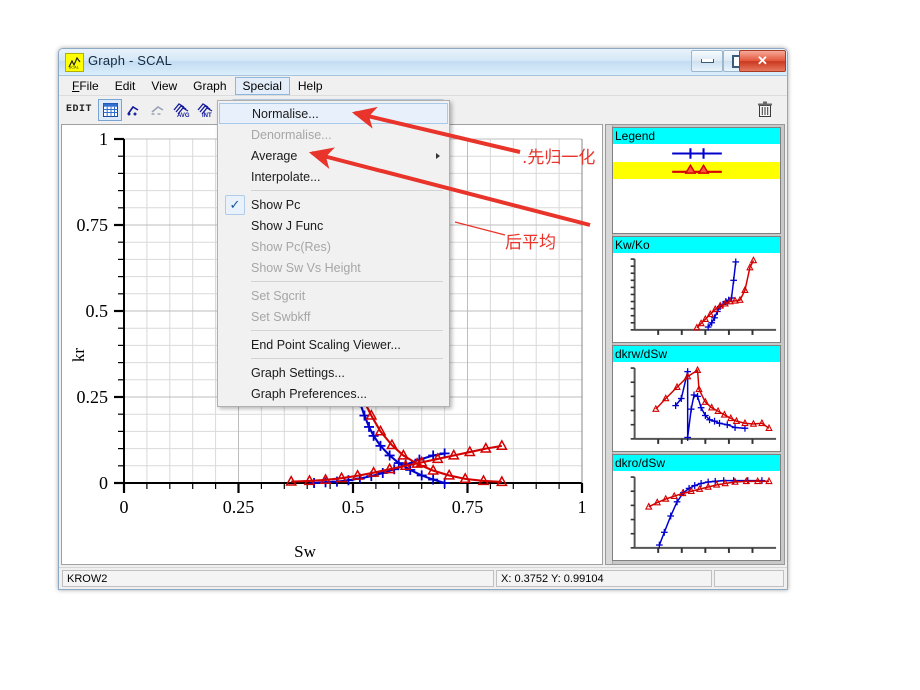 Image resolution: width=920 pixels, height=690 pixels. What do you see at coordinates (423, 62) in the screenshot?
I see `window-titlebar: SCAL Graph - SCAL ✕` at bounding box center [423, 62].